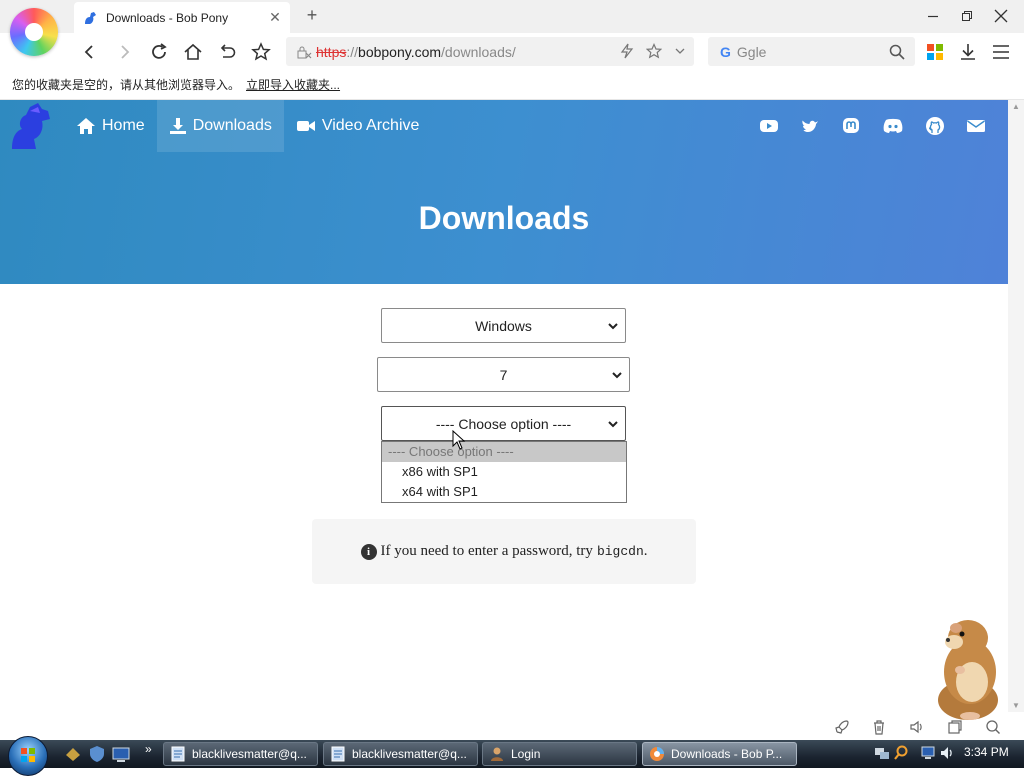 Image resolution: width=1024 pixels, height=776 pixels. I want to click on quicklaunch-shield-icon, so click(97, 754).